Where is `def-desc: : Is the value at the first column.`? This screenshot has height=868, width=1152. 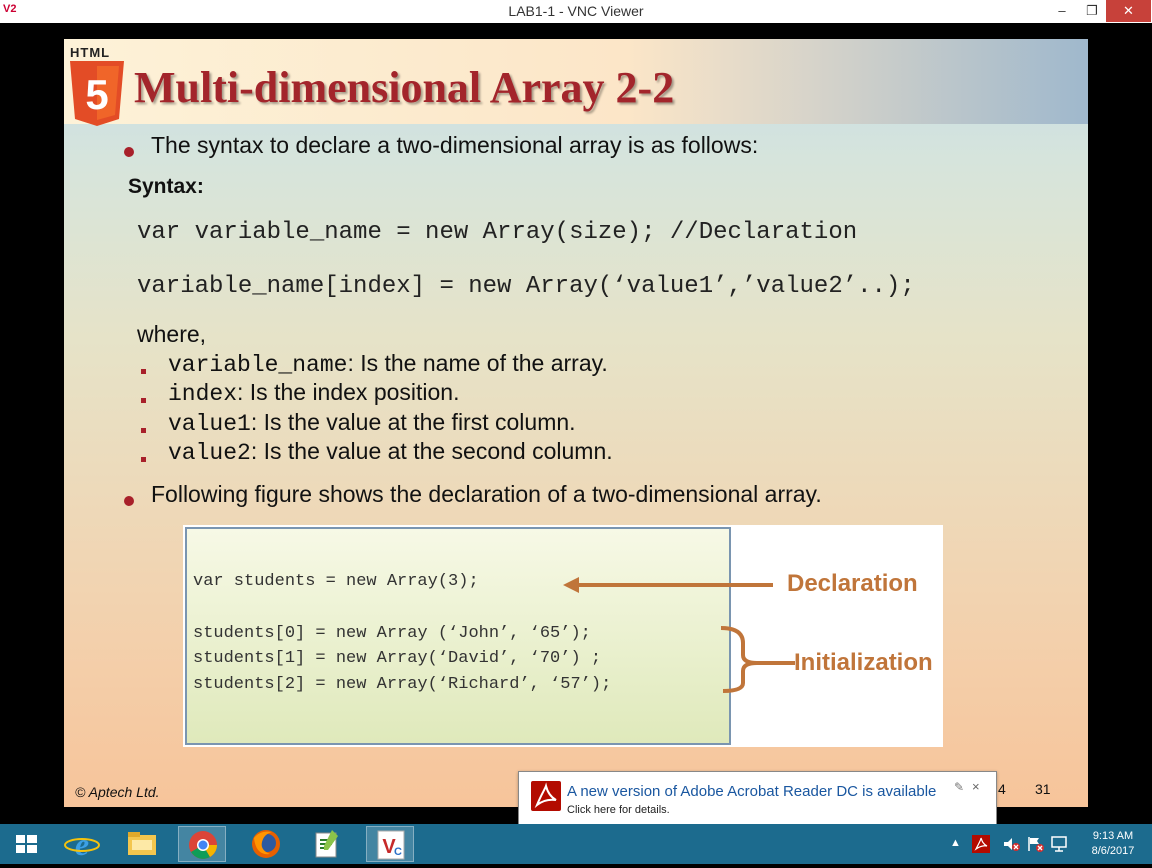 def-desc: : Is the value at the first column. is located at coordinates (413, 422).